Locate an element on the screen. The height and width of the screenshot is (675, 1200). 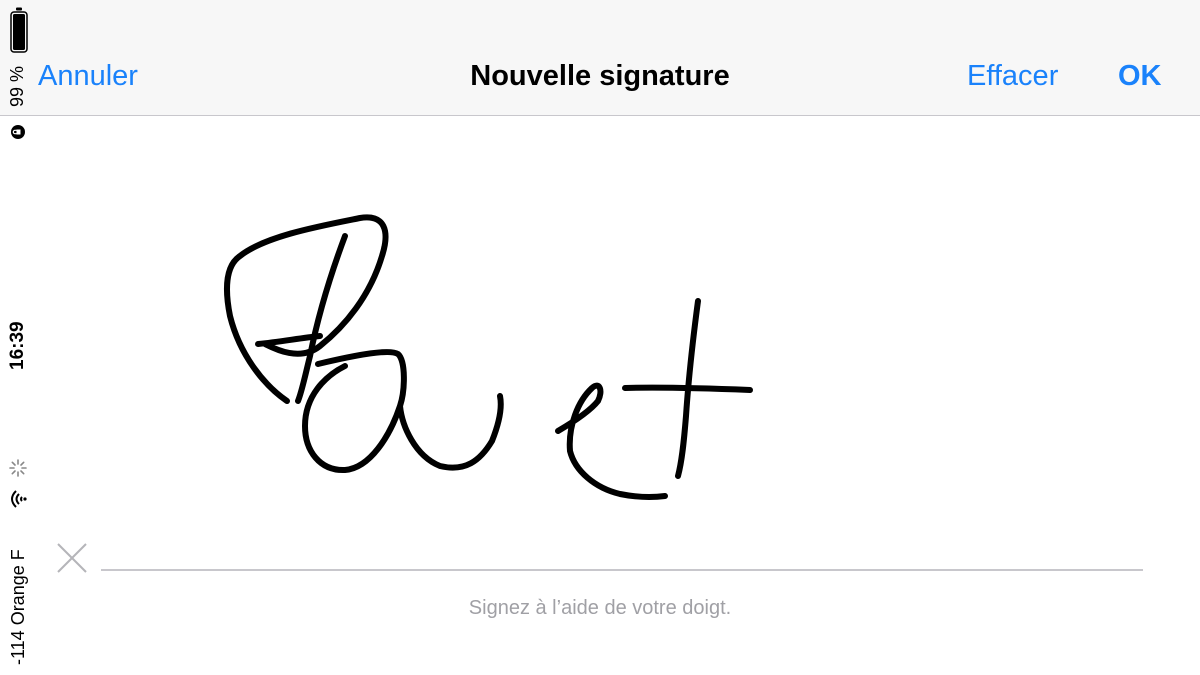
battery-percent: 99 % is located at coordinates (17, 86).